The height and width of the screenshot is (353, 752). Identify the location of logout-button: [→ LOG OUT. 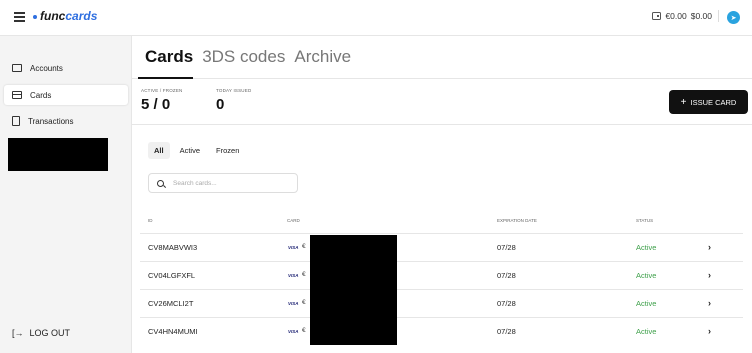
(41, 333).